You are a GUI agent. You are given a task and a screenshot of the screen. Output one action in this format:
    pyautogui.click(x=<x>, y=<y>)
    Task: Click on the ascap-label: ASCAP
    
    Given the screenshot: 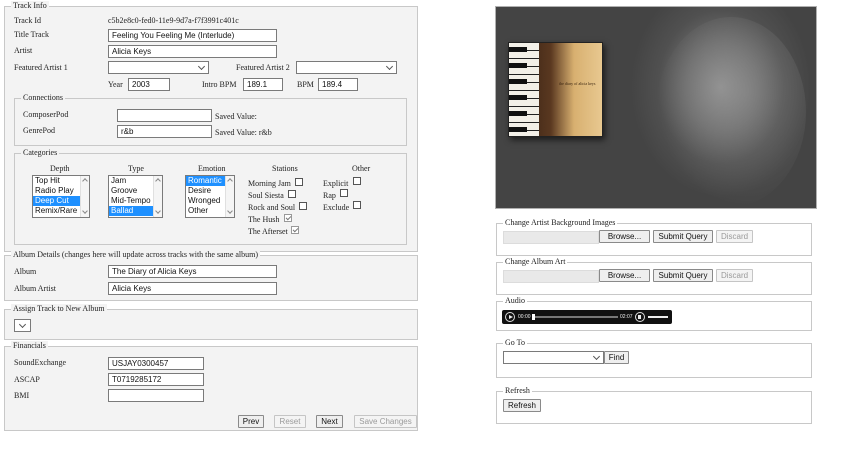 What is the action you would take?
    pyautogui.click(x=27, y=379)
    